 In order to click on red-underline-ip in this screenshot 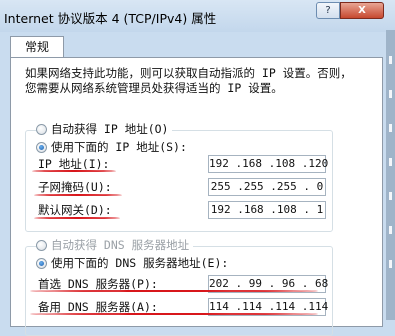, I will do `click(74, 171)`.